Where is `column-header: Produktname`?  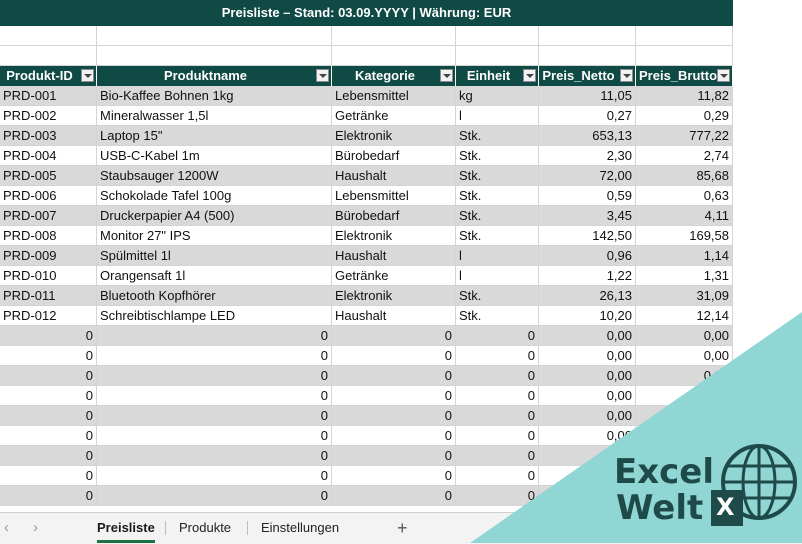
column-header: Produktname is located at coordinates (214, 76).